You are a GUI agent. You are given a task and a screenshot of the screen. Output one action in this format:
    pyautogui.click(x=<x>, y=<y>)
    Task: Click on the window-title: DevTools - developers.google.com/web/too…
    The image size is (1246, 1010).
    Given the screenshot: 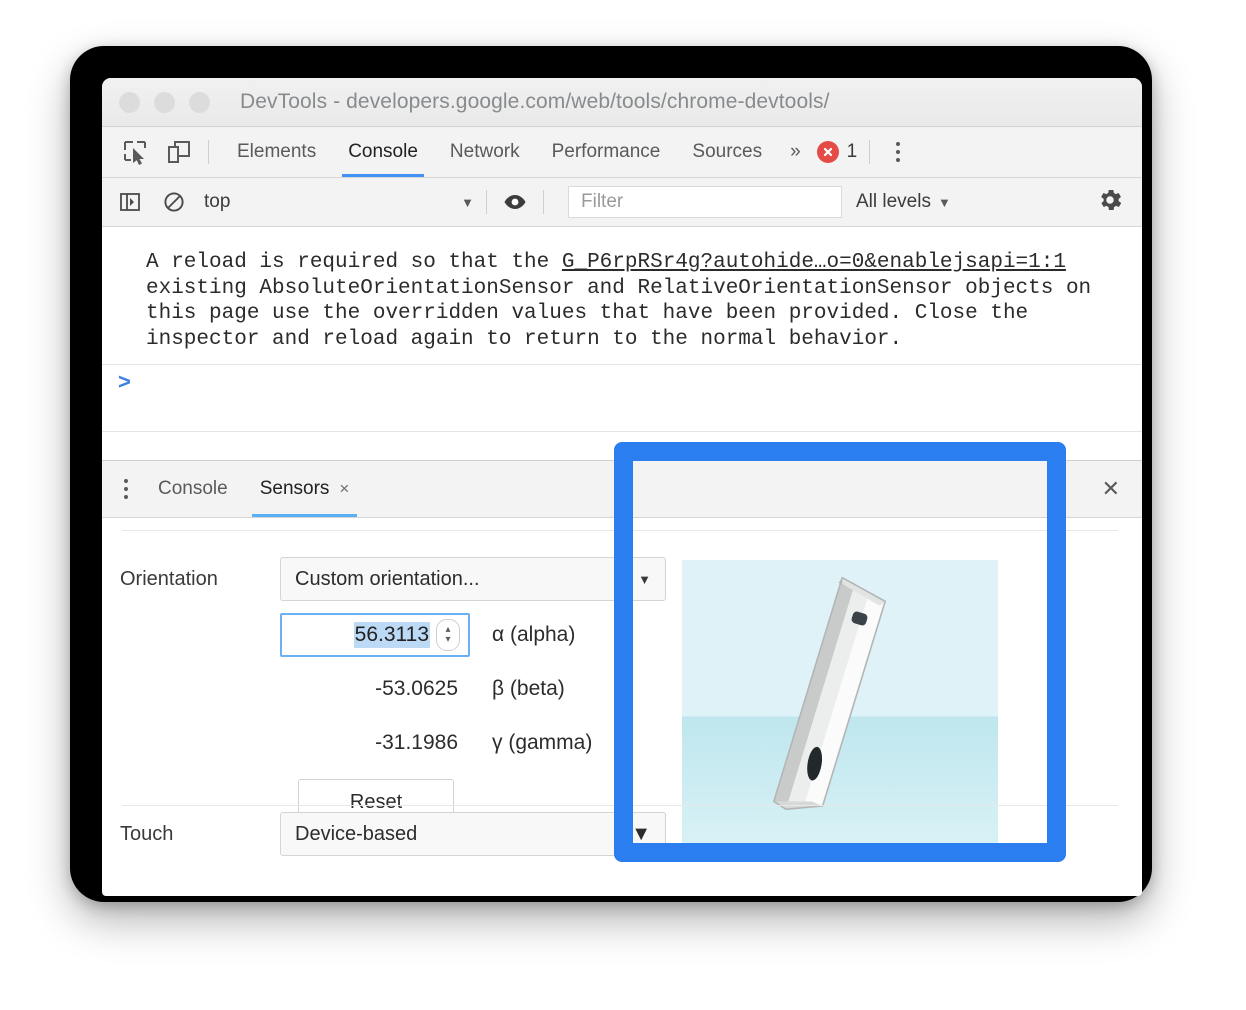 What is the action you would take?
    pyautogui.click(x=535, y=101)
    